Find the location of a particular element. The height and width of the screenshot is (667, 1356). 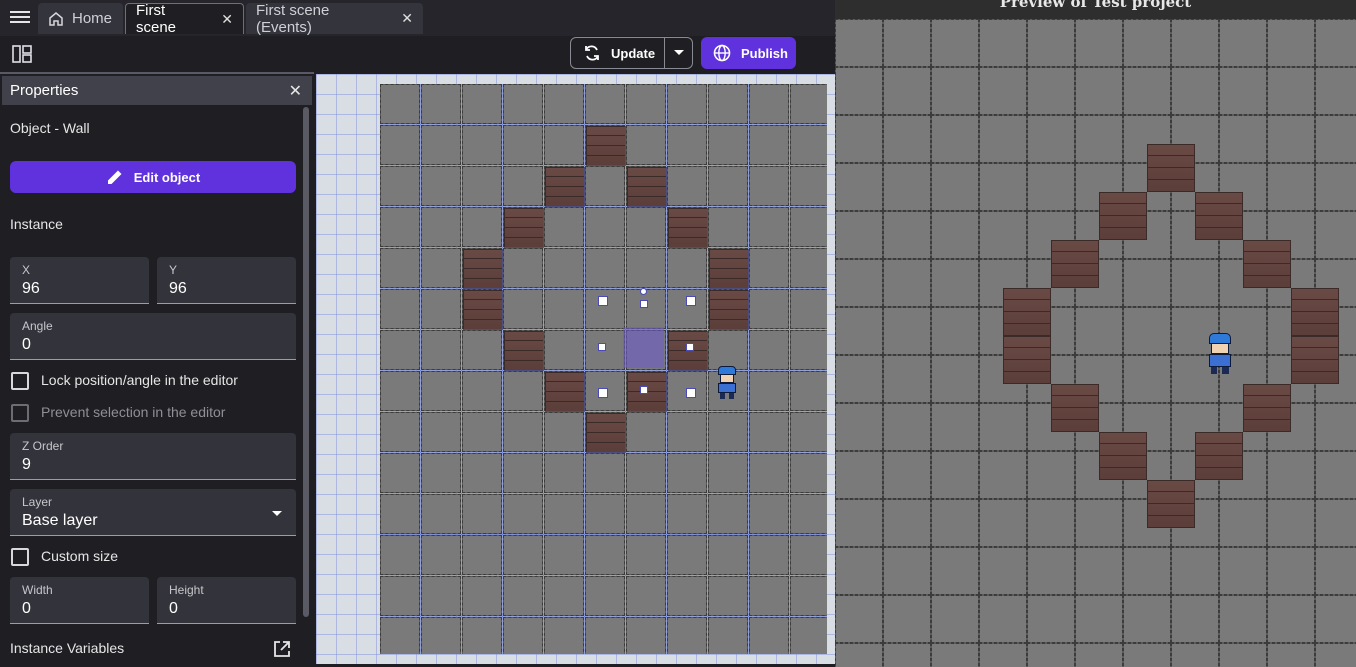

zorder-field: Z Order 9 is located at coordinates (153, 456).